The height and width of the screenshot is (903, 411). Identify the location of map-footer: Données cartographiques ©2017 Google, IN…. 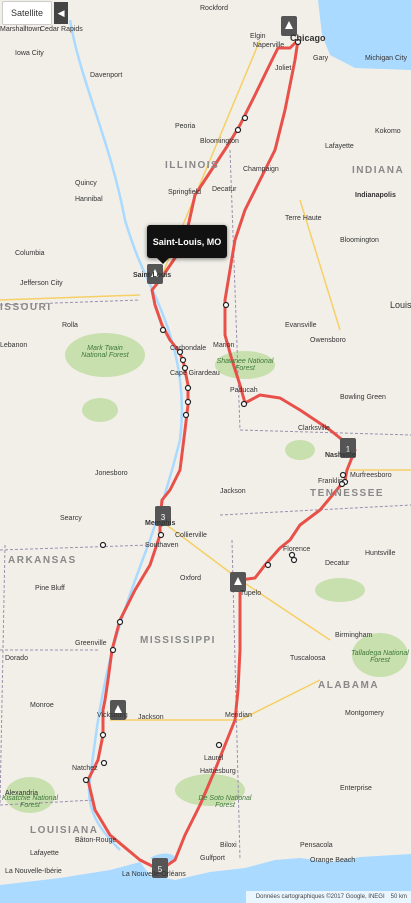
(328, 897).